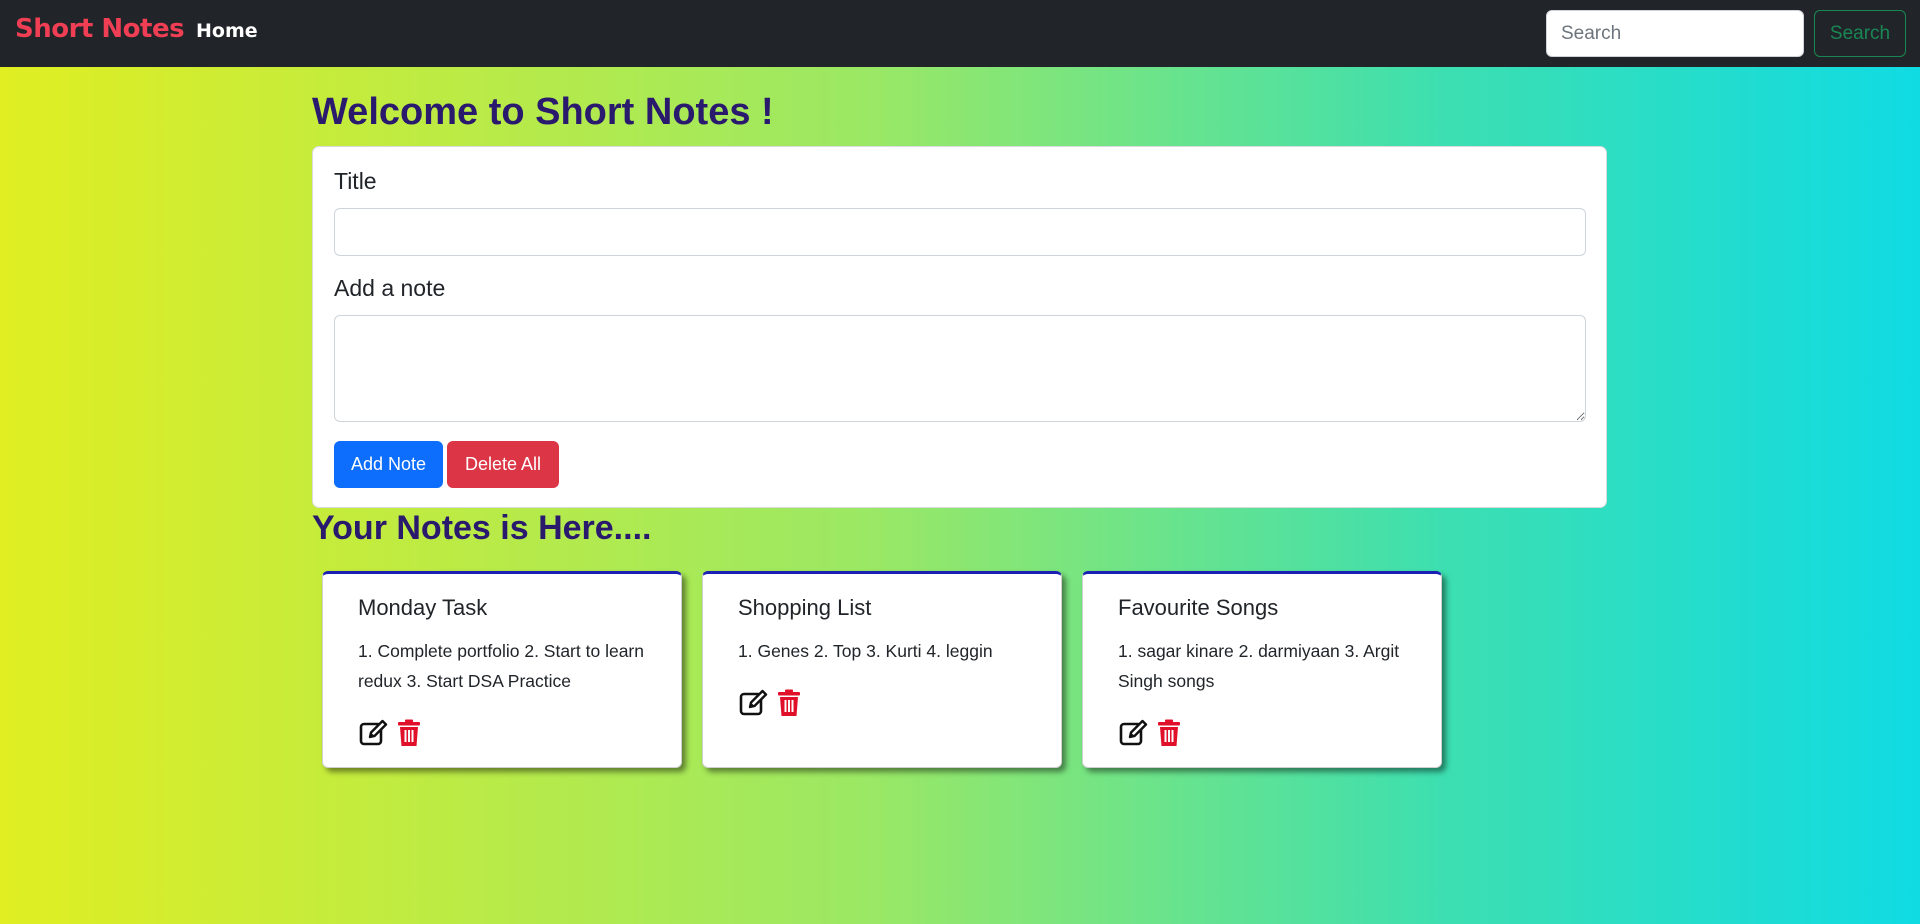  What do you see at coordinates (960, 368) in the screenshot?
I see `note-textarea` at bounding box center [960, 368].